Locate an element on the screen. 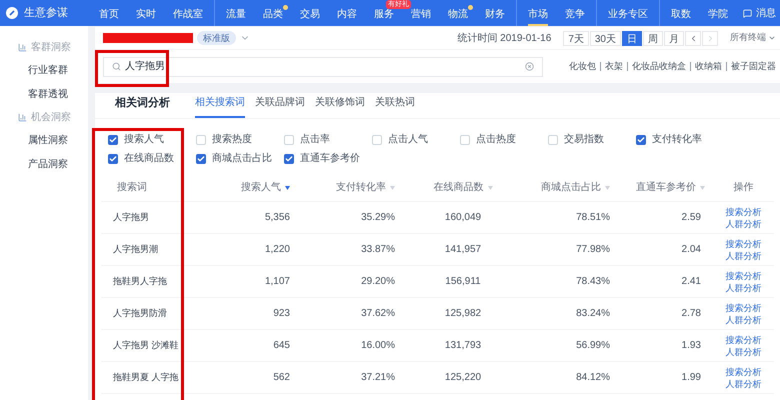 The image size is (780, 400). next-button is located at coordinates (710, 38).